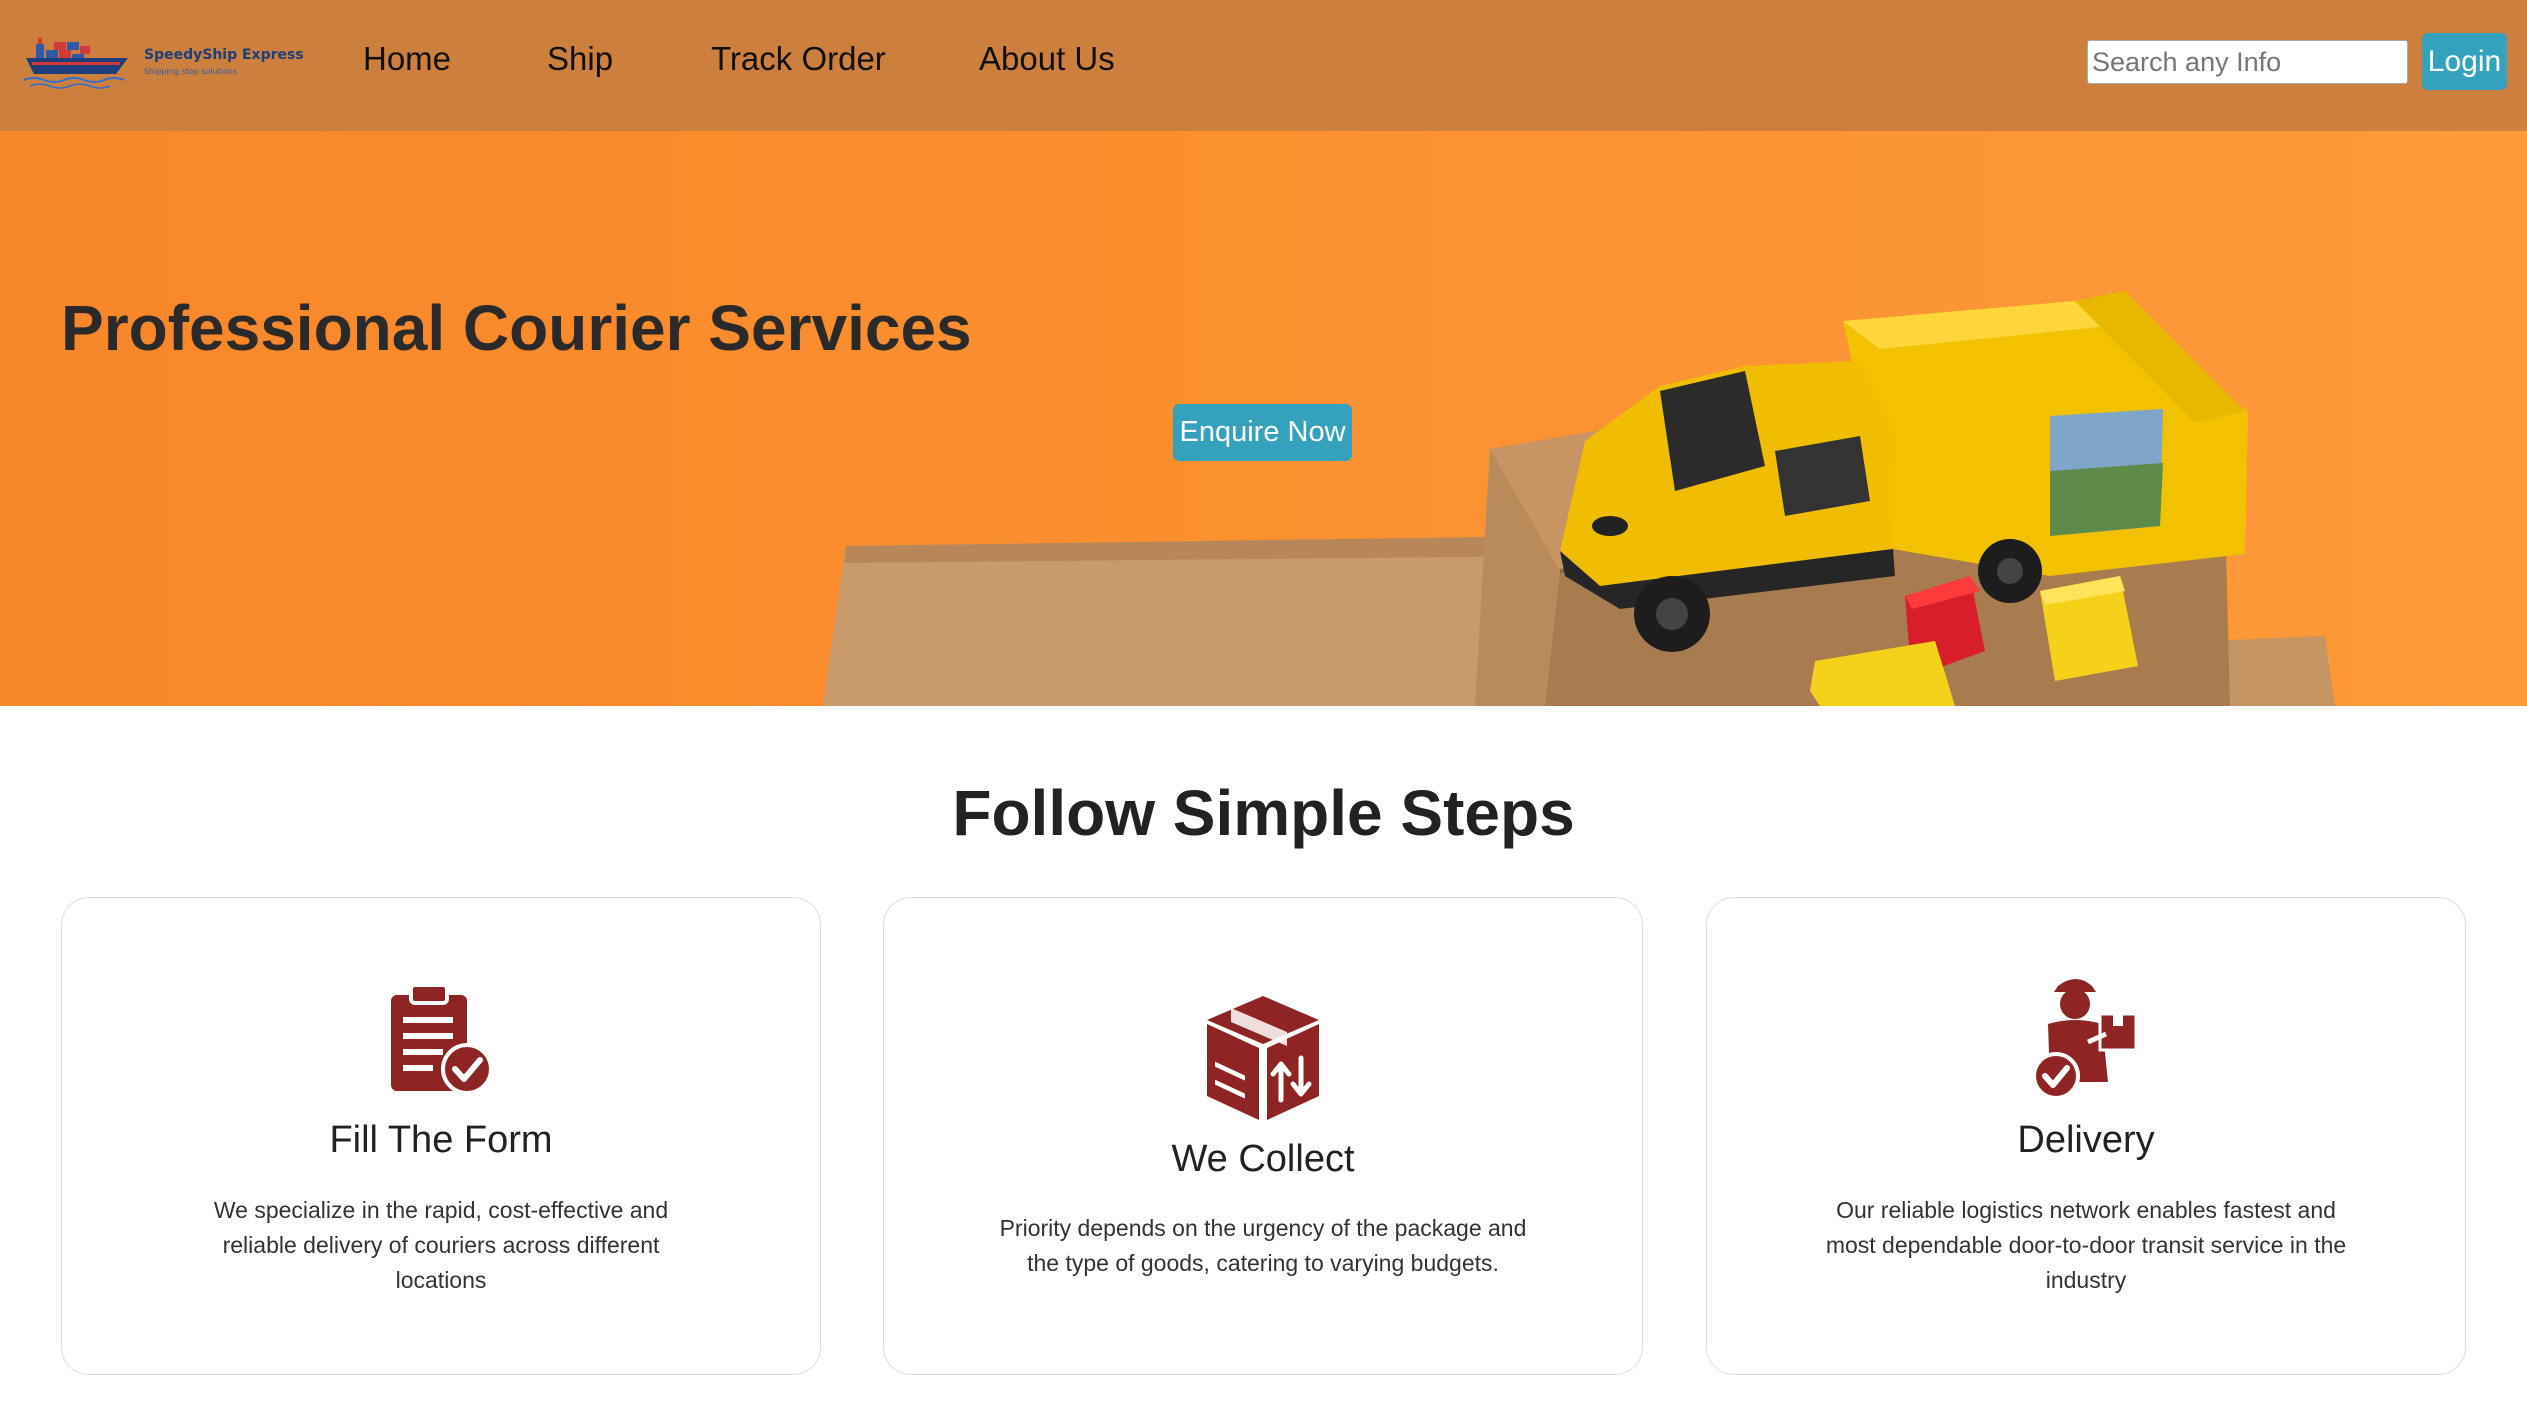  Describe the element at coordinates (1263, 813) in the screenshot. I see `steps-section-title: Follow Simple Steps` at that location.